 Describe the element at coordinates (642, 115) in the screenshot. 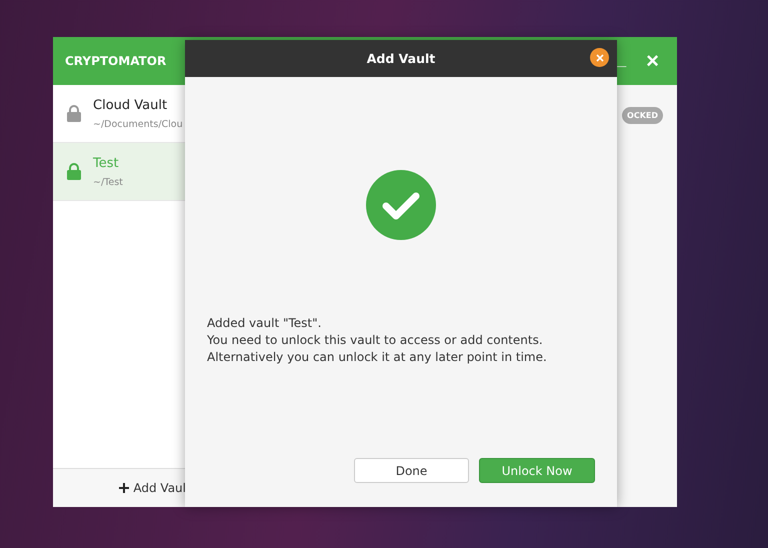

I see `status-badge: OCKED` at that location.